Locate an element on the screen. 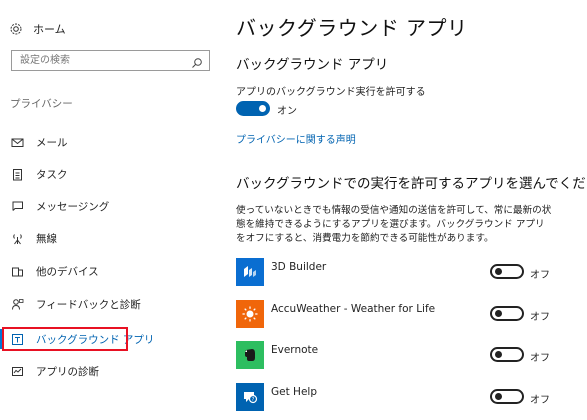 Image resolution: width=587 pixels, height=420 pixels. sidebar-item-label: メール is located at coordinates (52, 142).